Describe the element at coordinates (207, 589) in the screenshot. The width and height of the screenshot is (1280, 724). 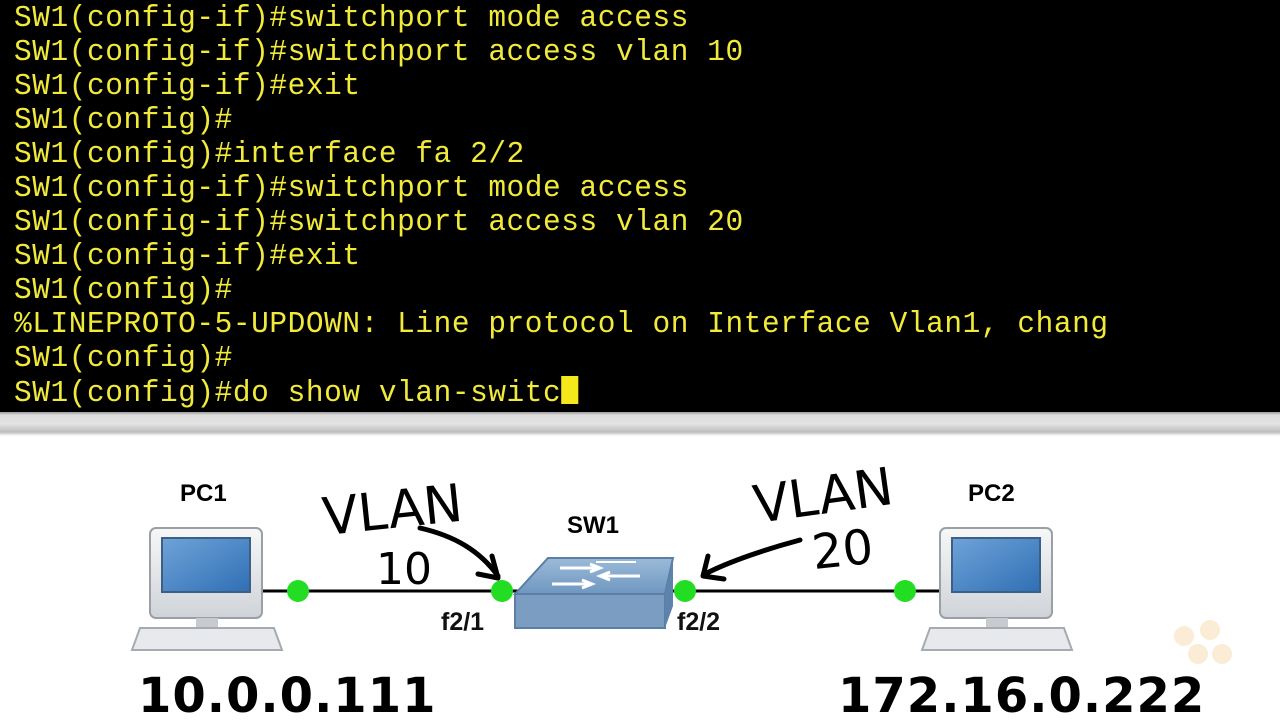
I see `pc1-desktop-computer-icon` at that location.